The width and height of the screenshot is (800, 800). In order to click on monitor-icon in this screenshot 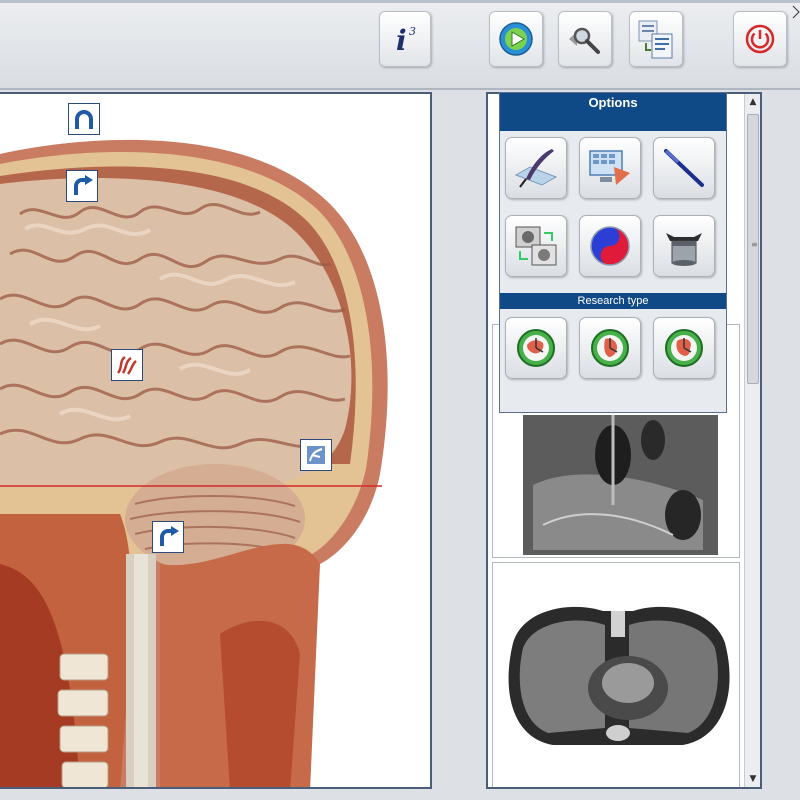, I will do `click(609, 167)`.